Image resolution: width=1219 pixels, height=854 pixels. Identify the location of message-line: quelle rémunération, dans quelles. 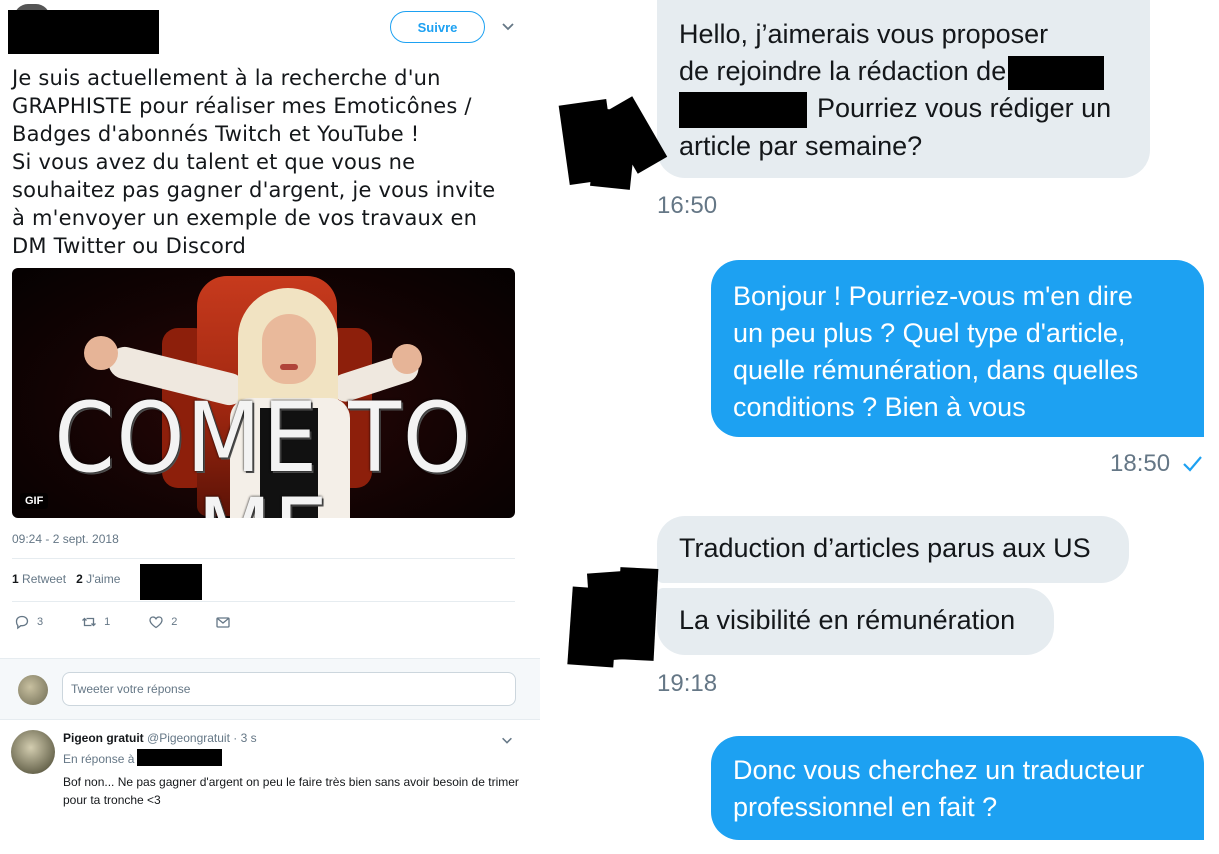
(936, 370).